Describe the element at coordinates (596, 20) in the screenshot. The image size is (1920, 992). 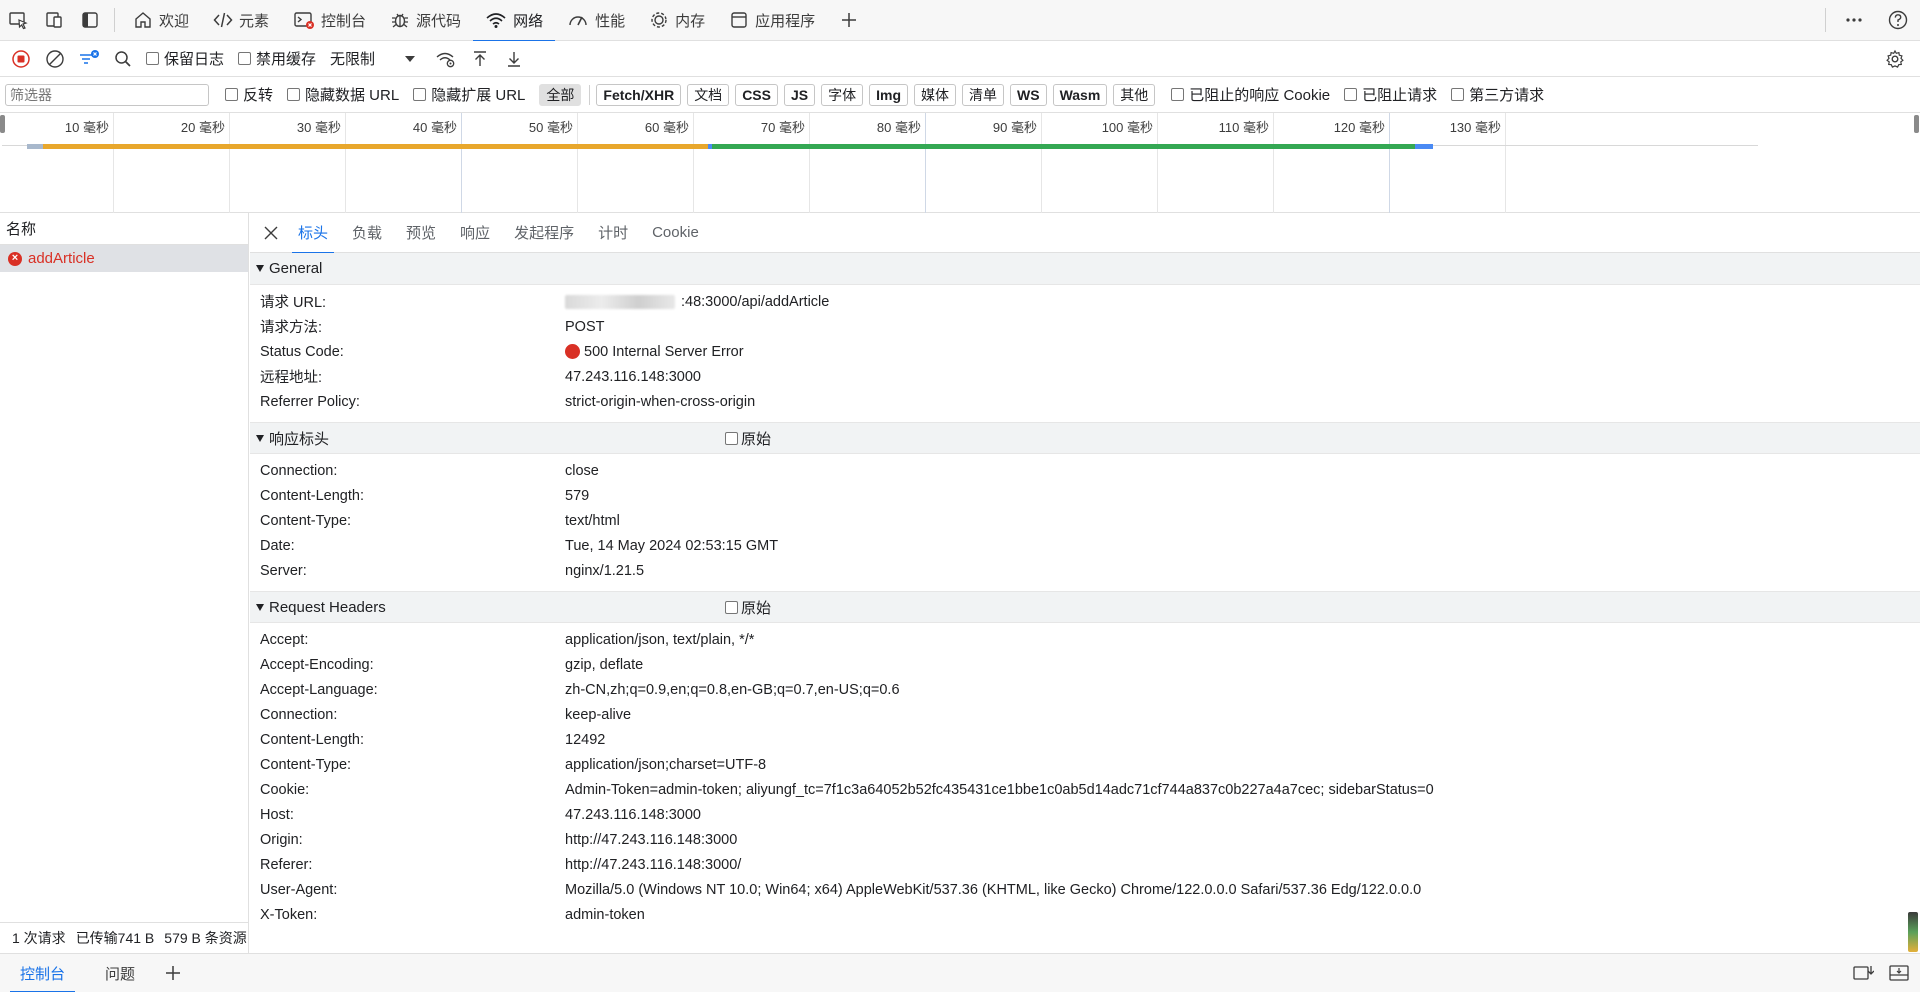
I see `tab-performance: 性能` at that location.